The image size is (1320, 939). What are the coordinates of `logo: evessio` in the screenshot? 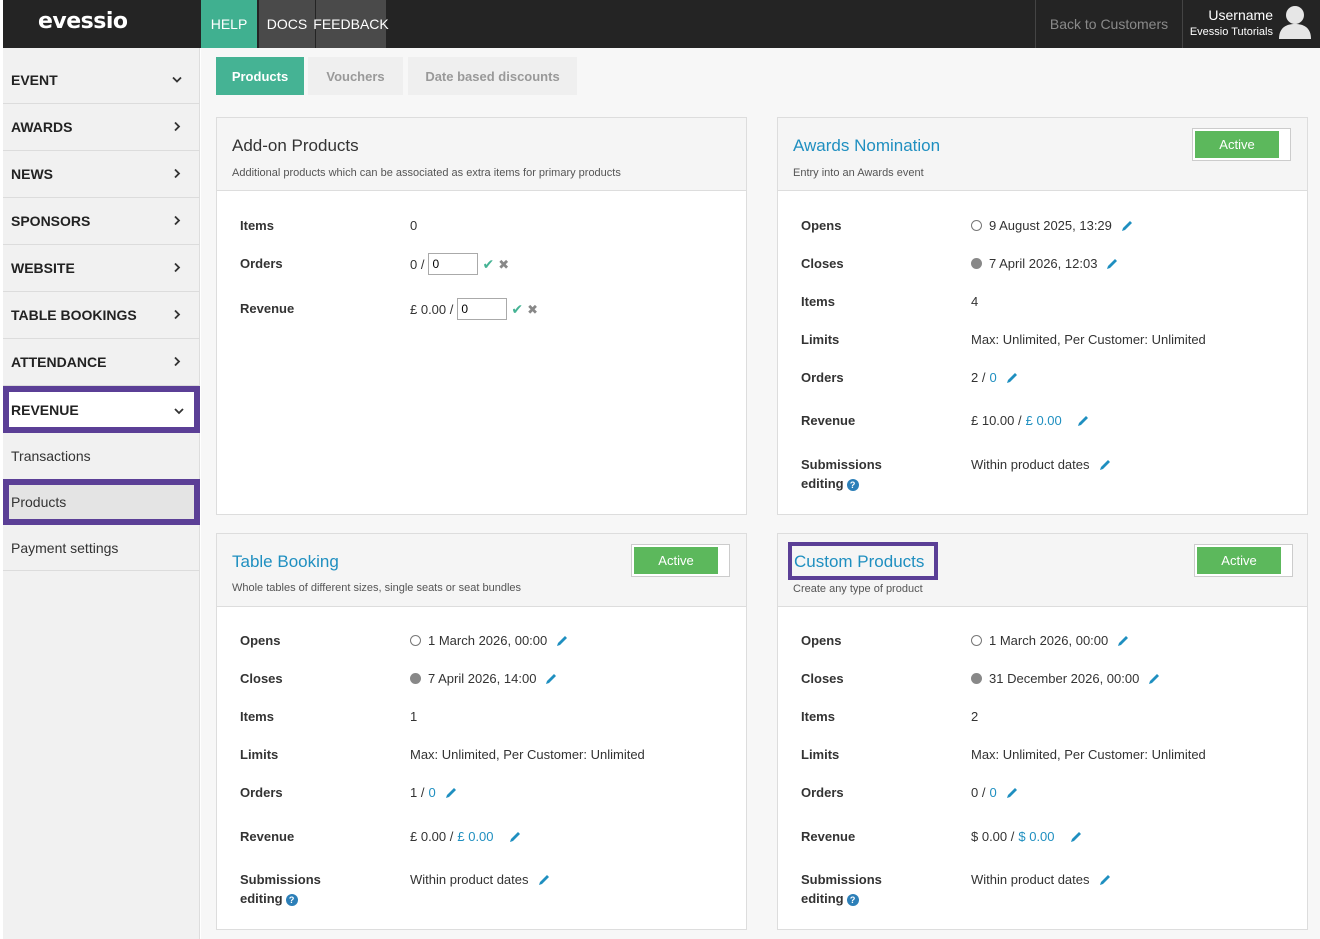 It's located at (83, 21).